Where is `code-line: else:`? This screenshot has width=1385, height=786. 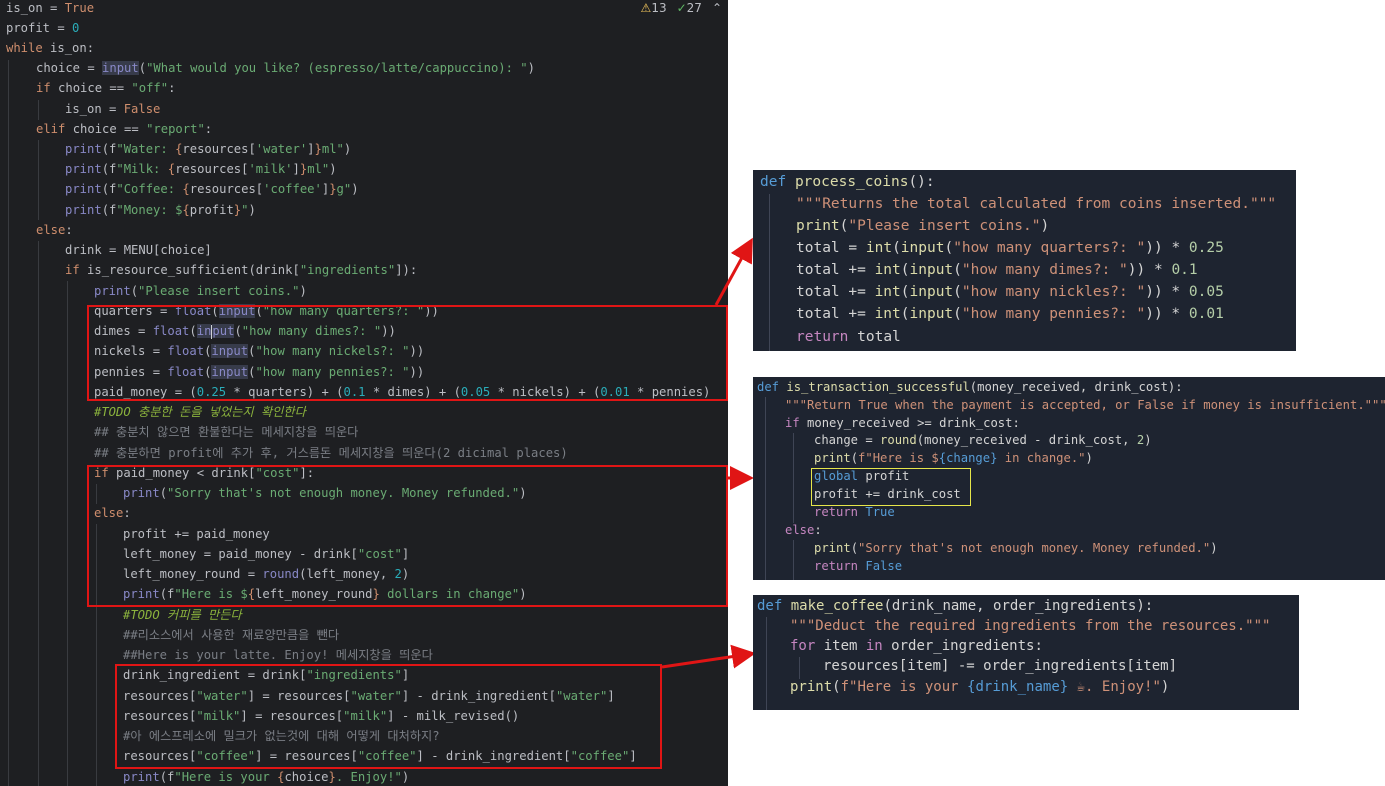 code-line: else: is located at coordinates (803, 530).